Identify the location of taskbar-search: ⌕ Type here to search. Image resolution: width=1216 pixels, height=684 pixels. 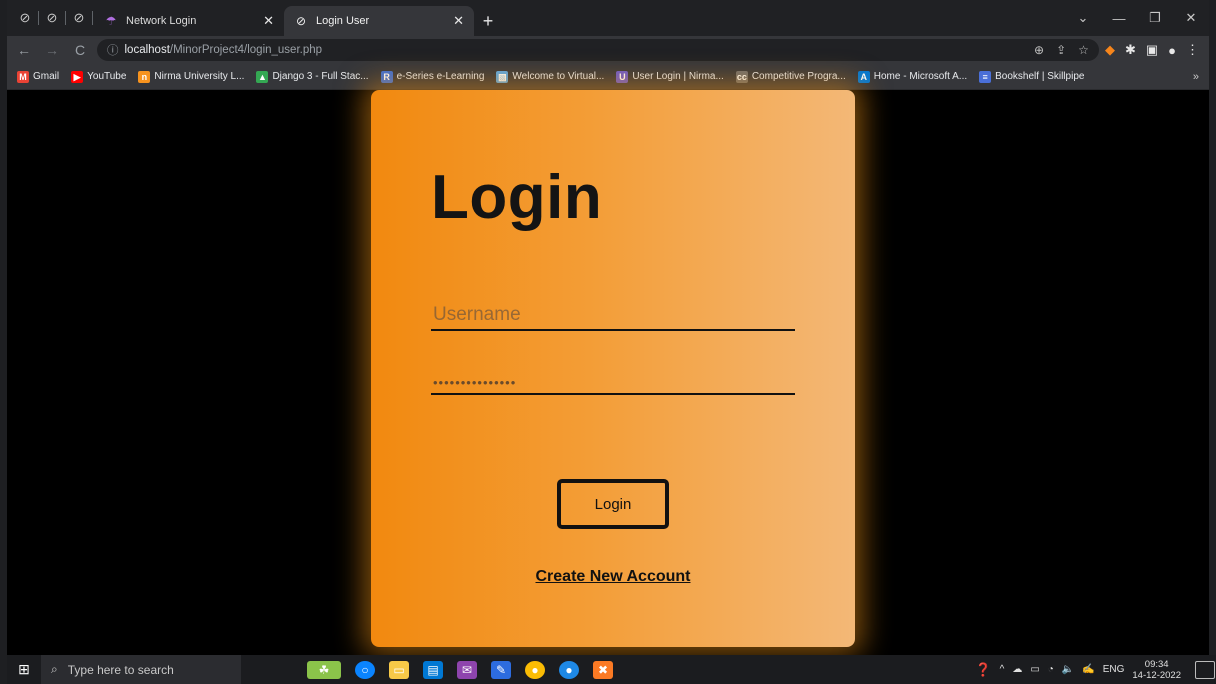
(141, 669).